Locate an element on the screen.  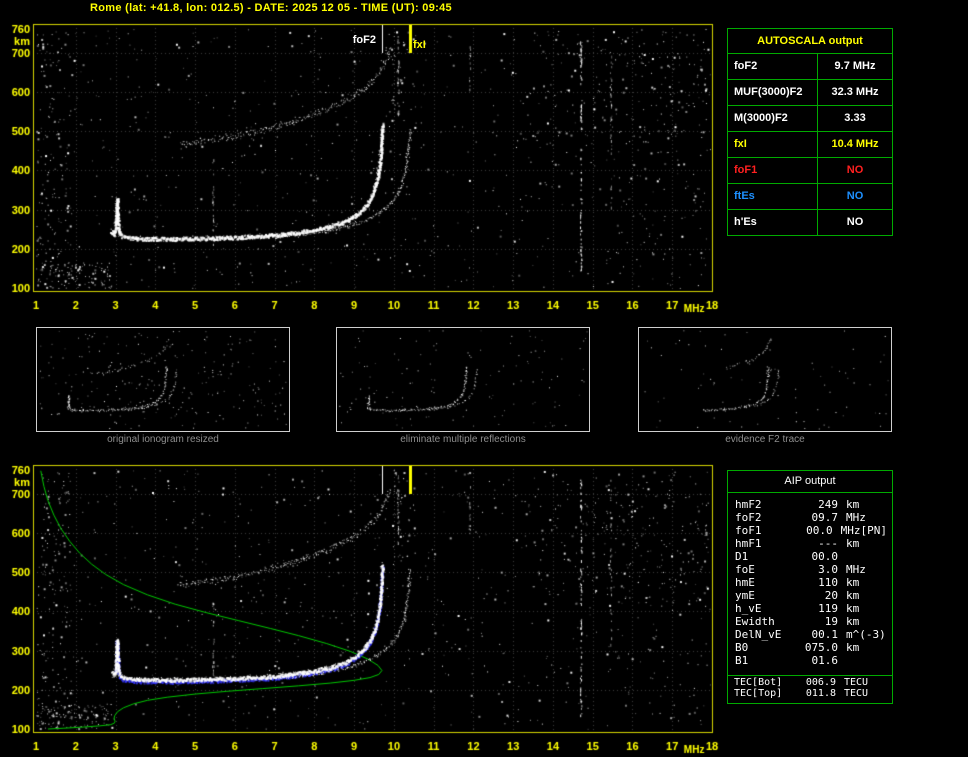
tec-param-value: 011.8 is located at coordinates (820, 693).